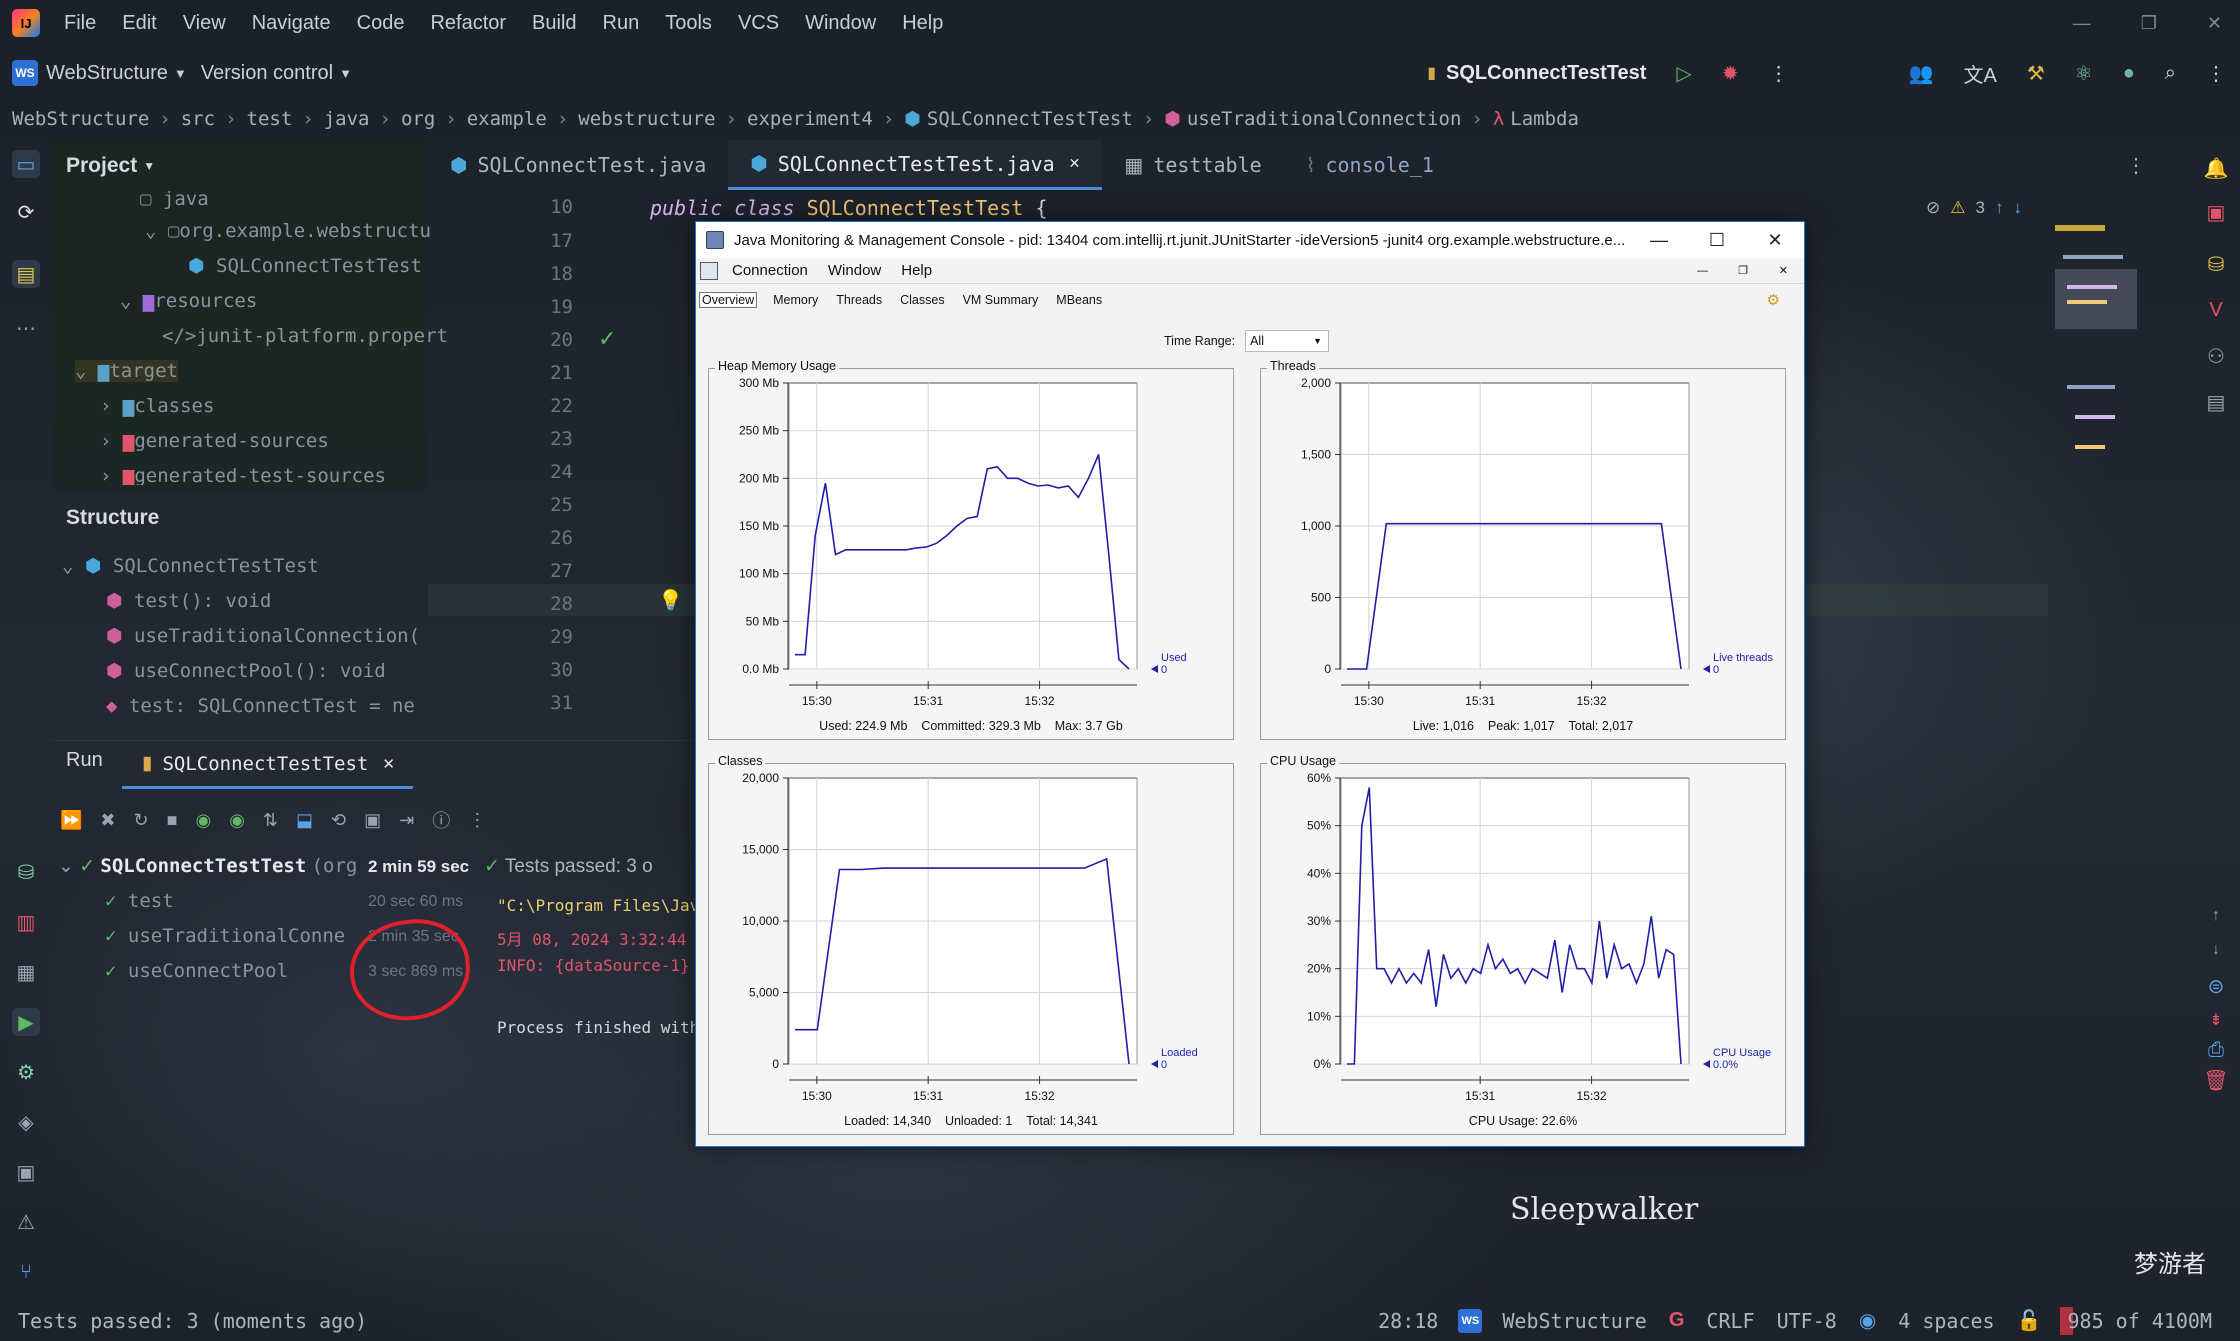  Describe the element at coordinates (1974, 208) in the screenshot. I see `inspection-widget: ⊘ ⚠ 3 ↑ ↓` at that location.